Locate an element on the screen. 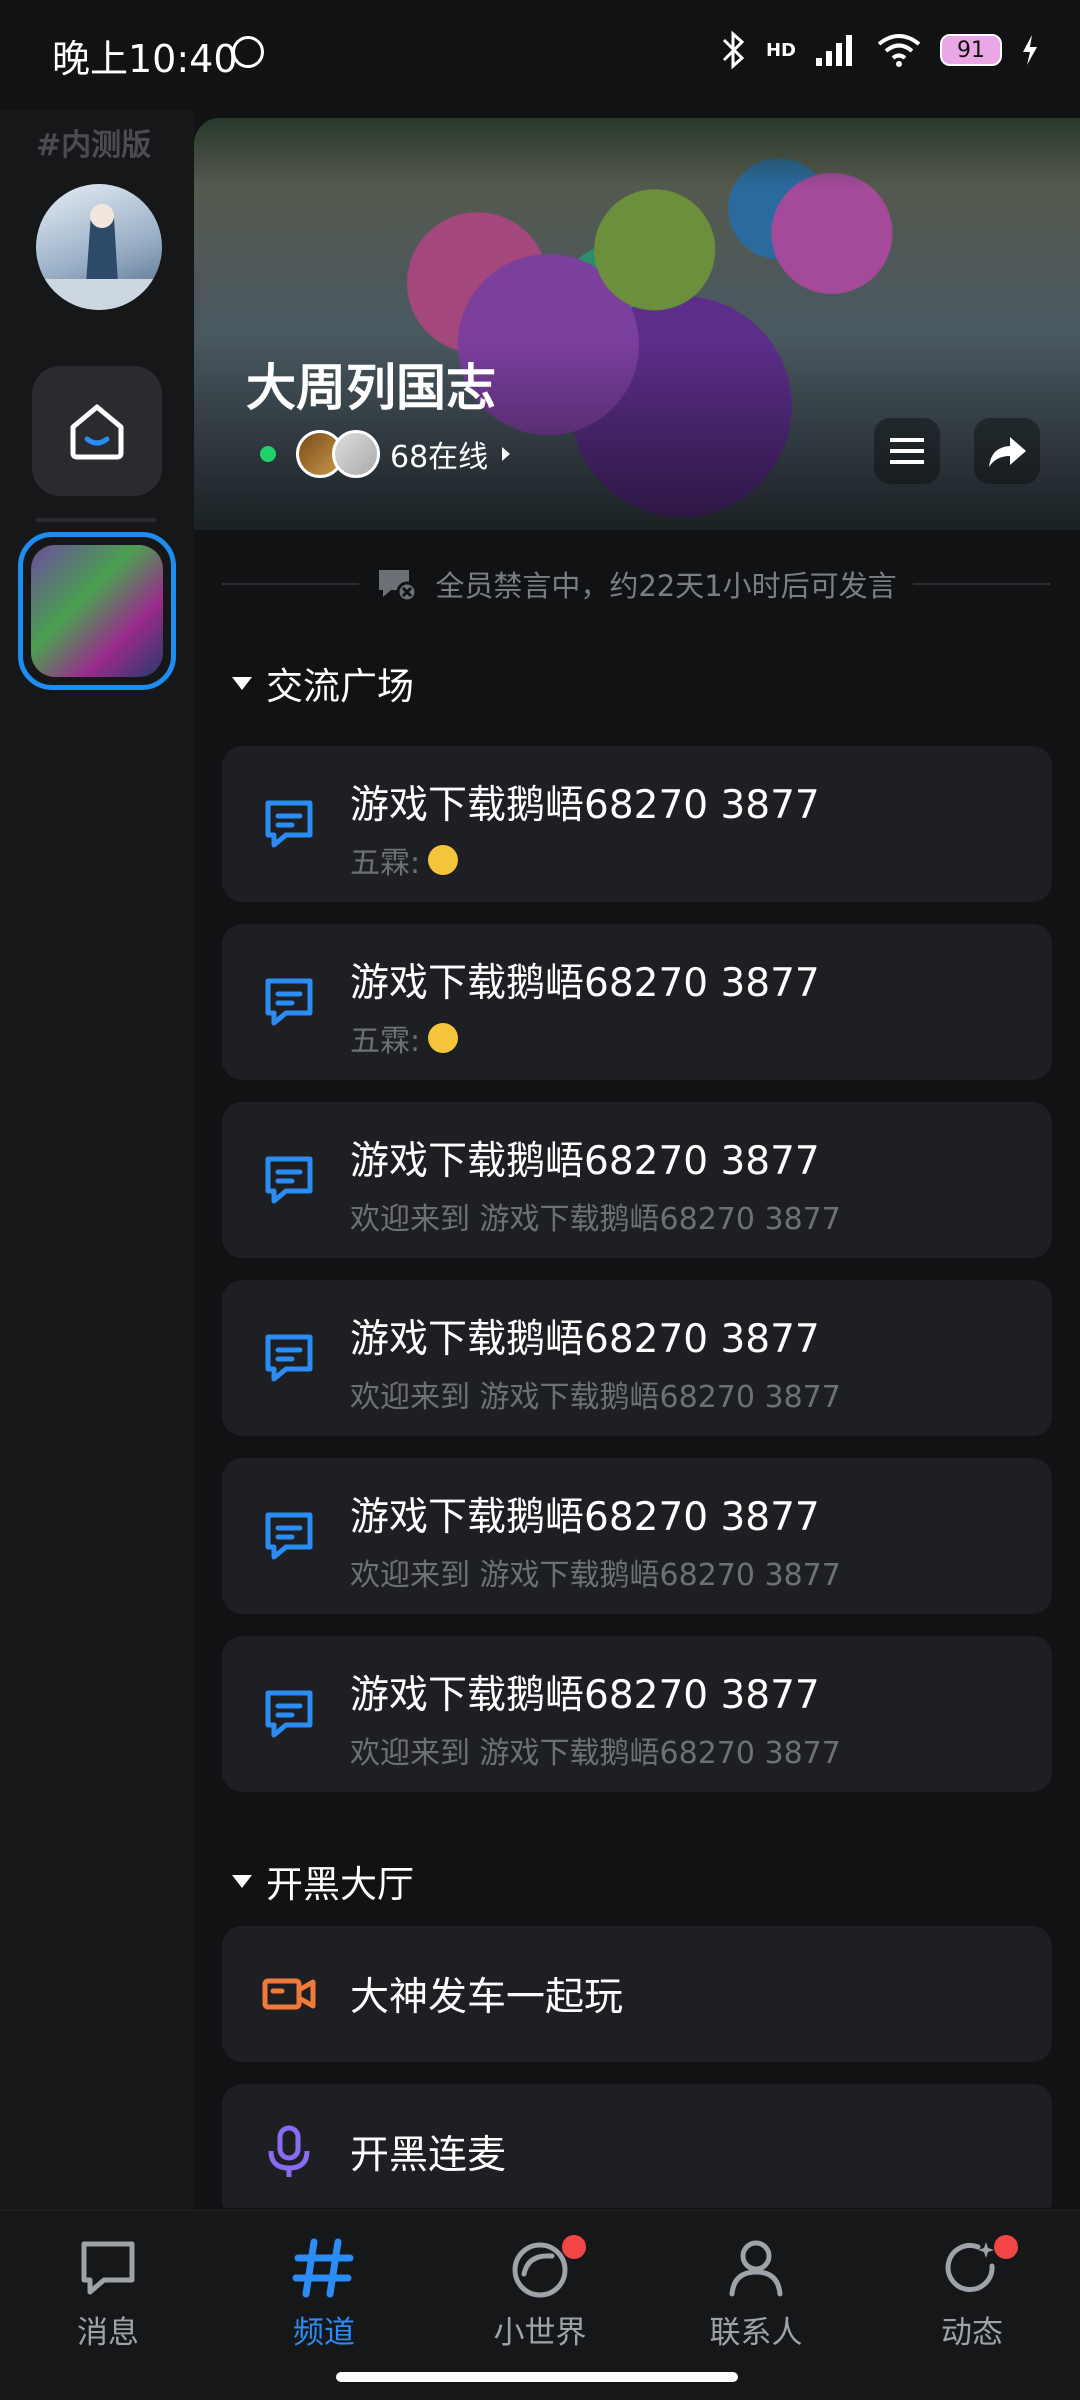  section-header-lobby: 开黑大厅 is located at coordinates (323, 1881).